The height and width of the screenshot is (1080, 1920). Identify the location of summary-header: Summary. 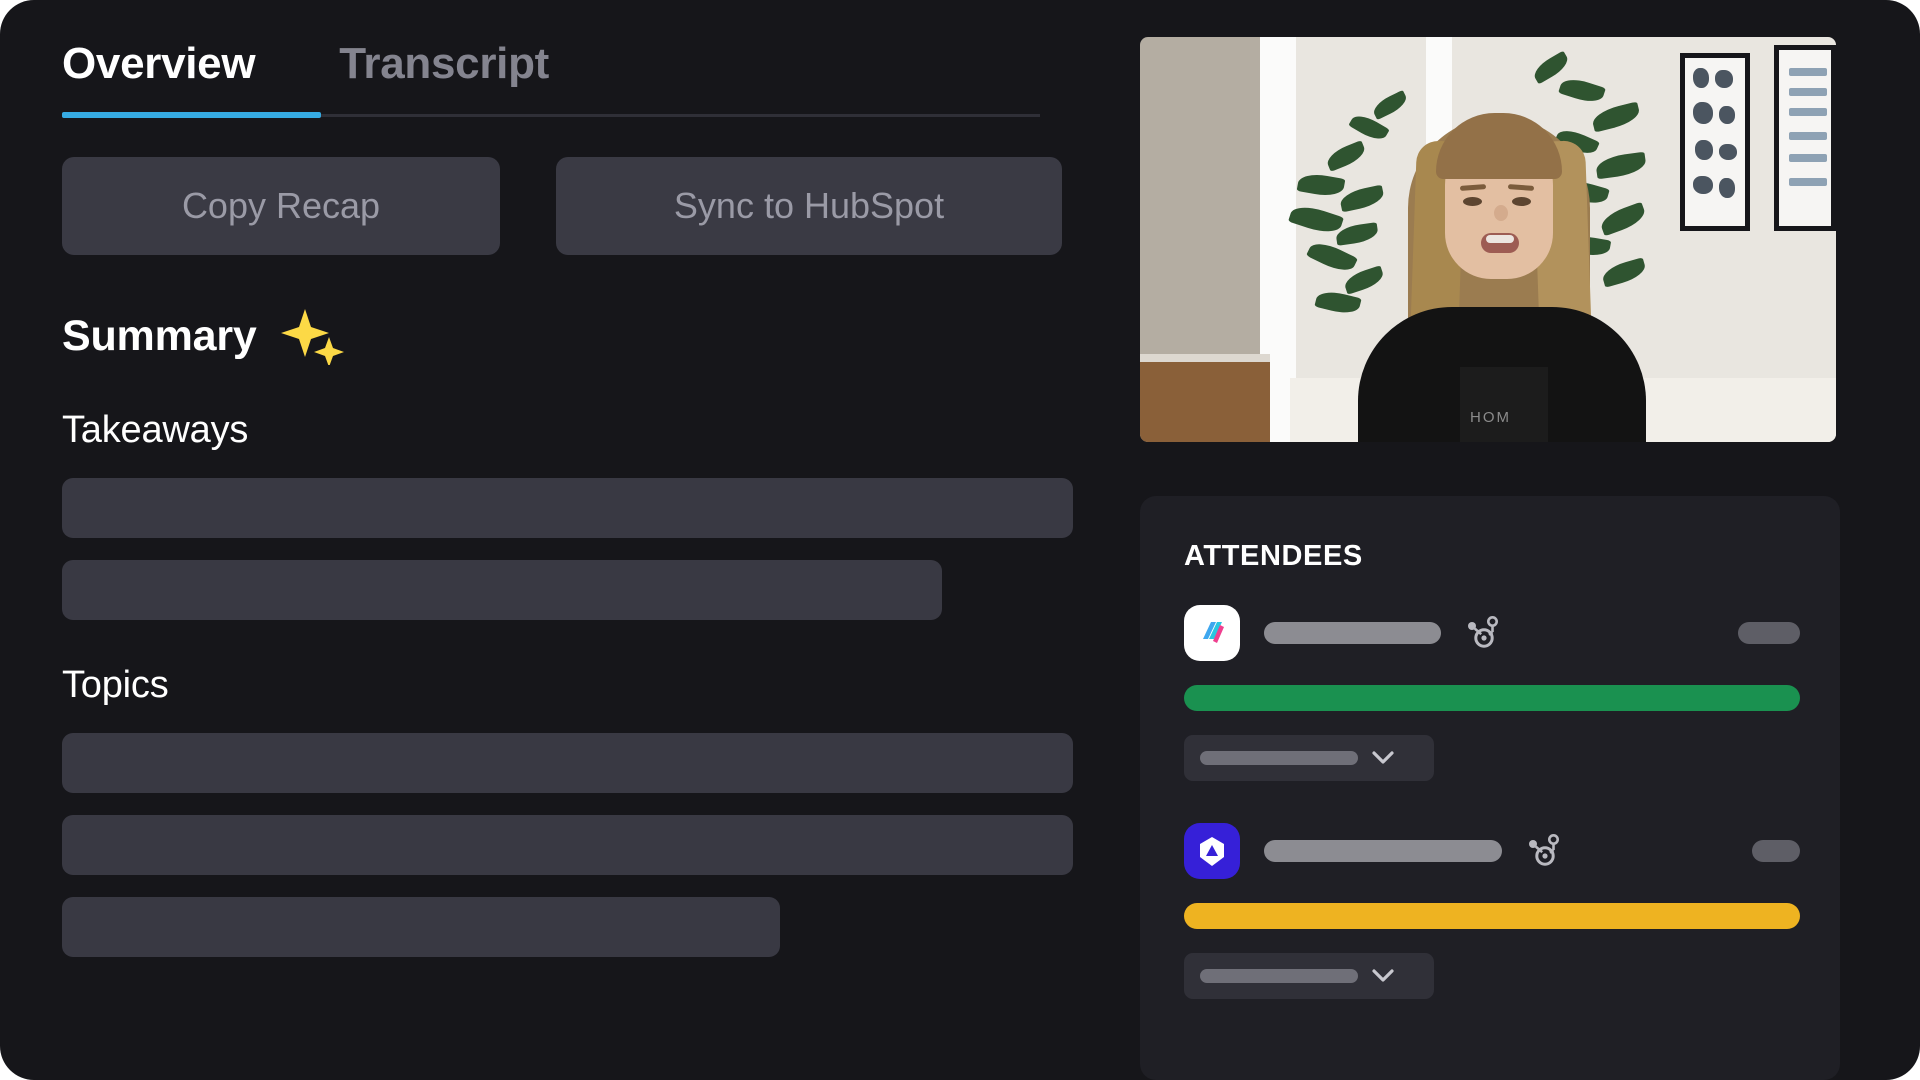
(601, 336).